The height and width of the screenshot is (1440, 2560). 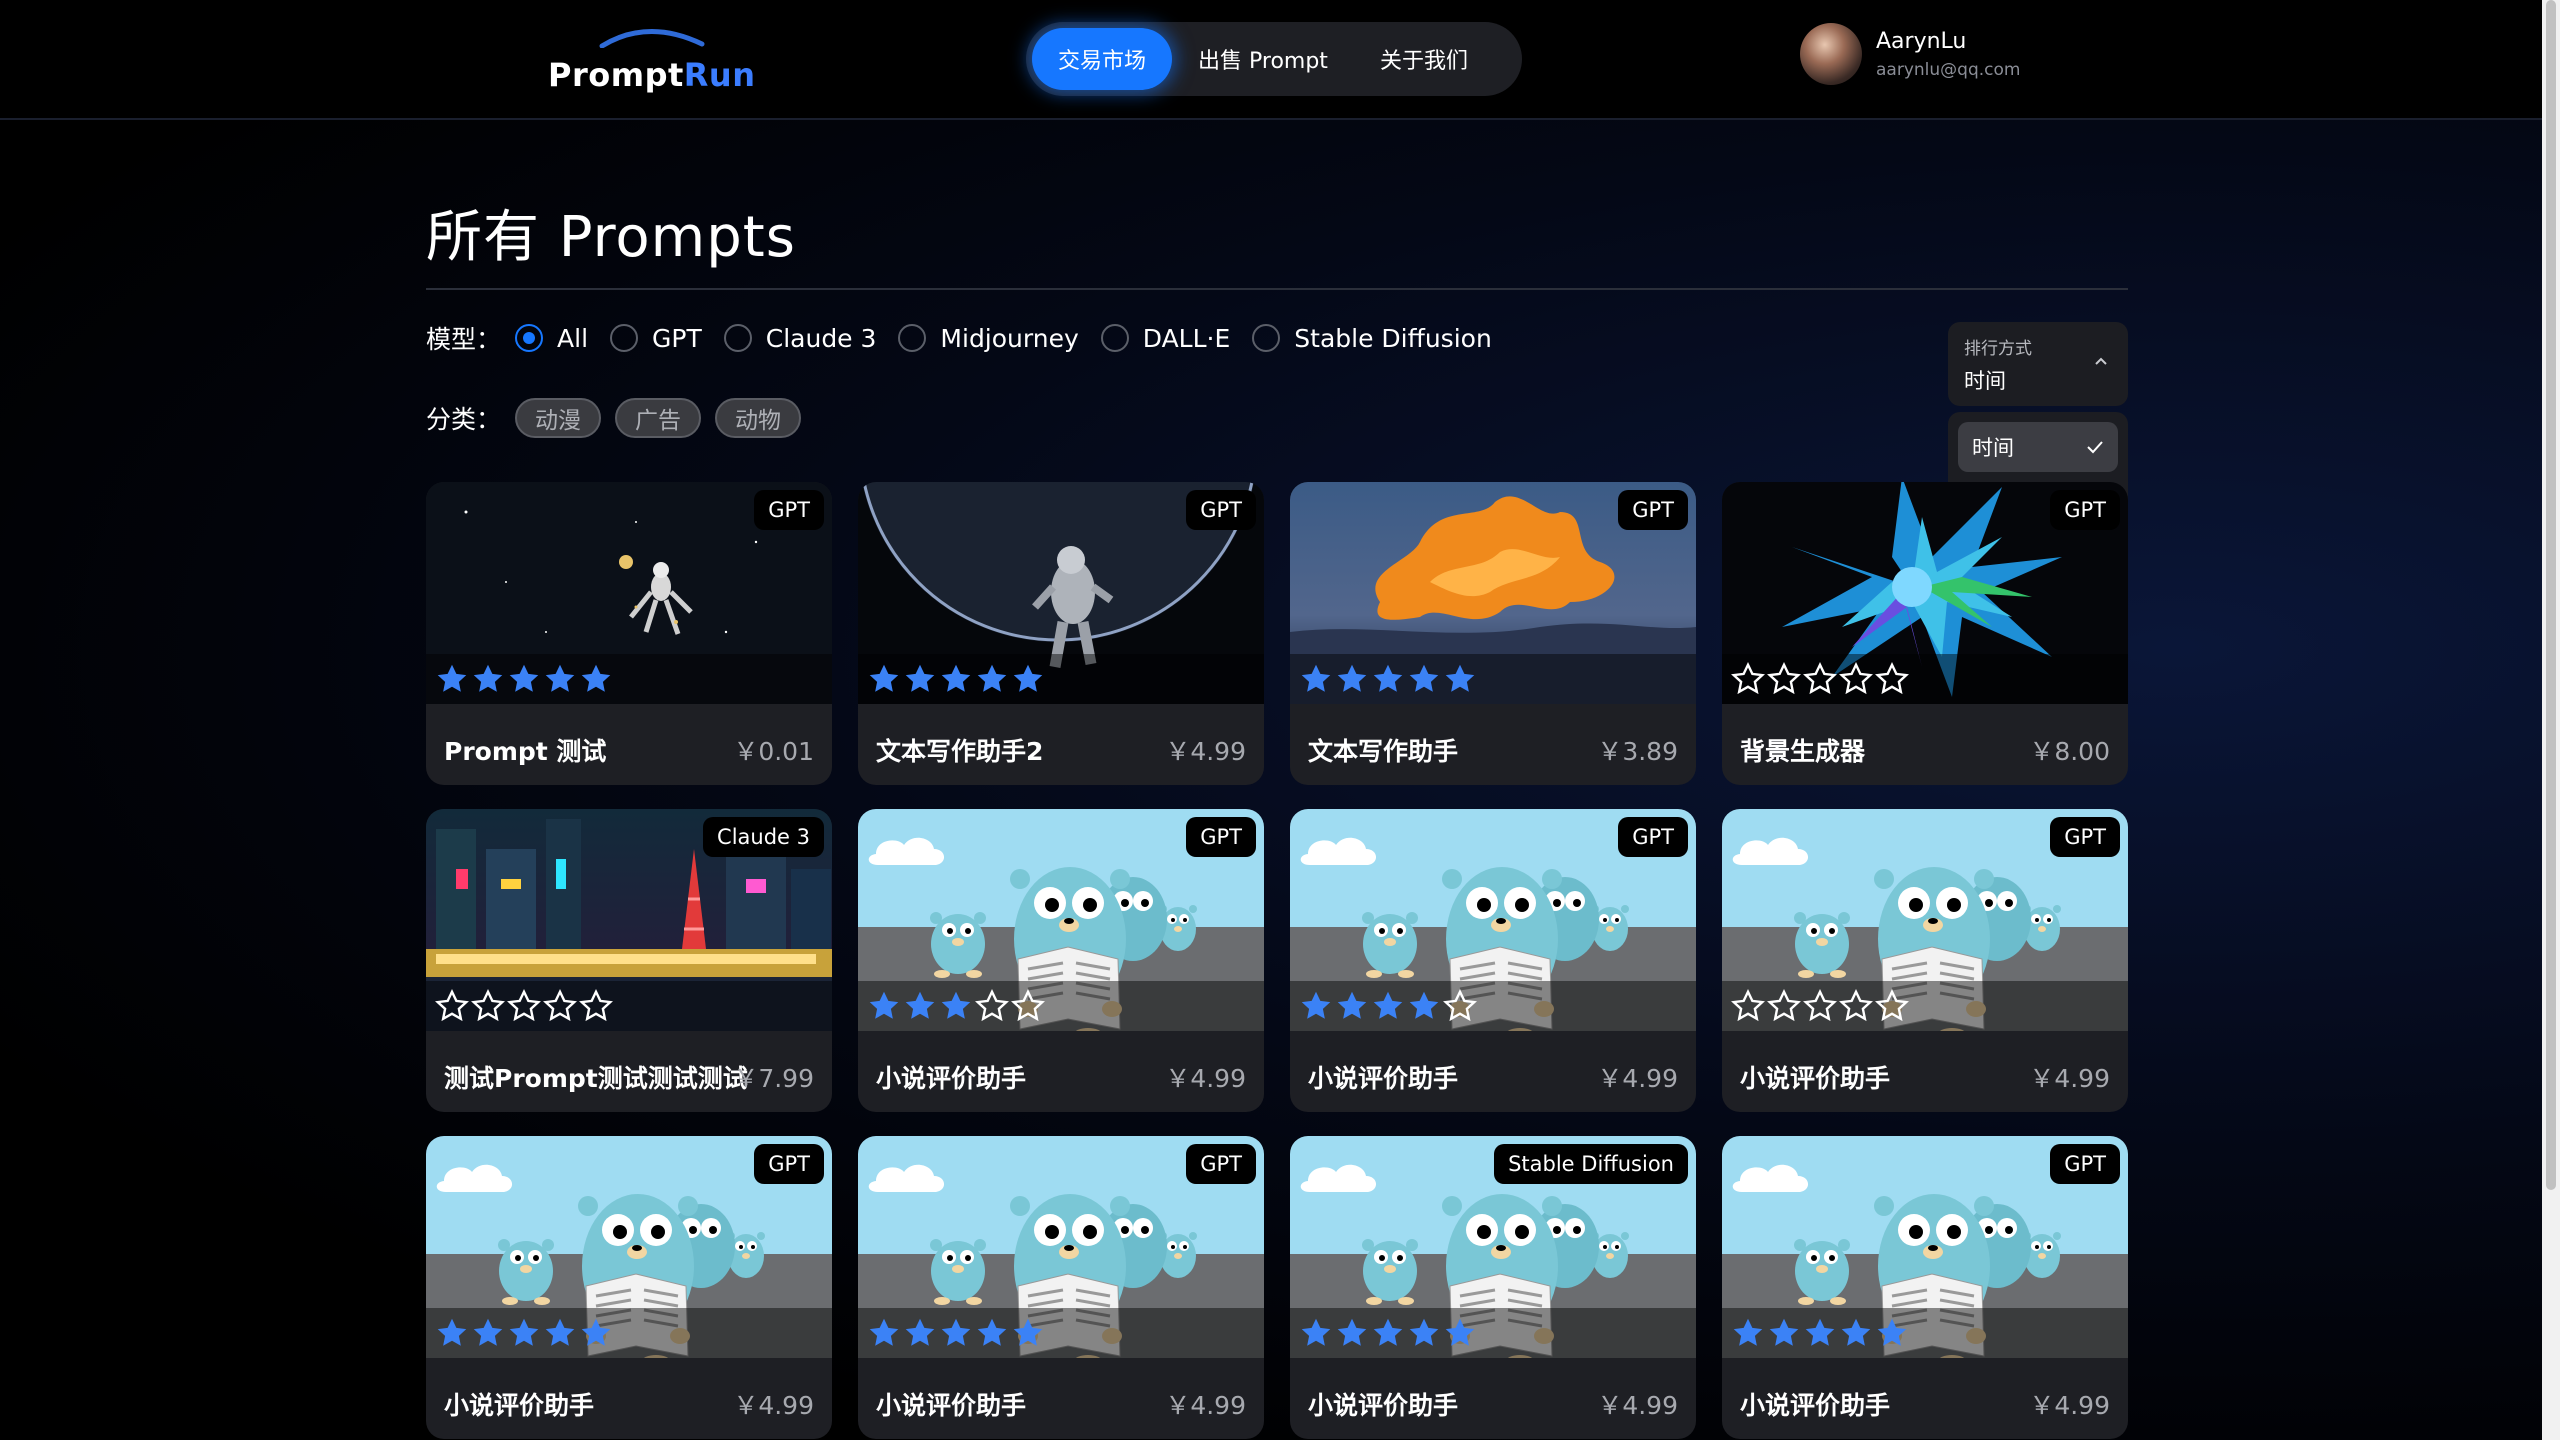 I want to click on card-title: 小说评价助手, so click(x=1383, y=1405).